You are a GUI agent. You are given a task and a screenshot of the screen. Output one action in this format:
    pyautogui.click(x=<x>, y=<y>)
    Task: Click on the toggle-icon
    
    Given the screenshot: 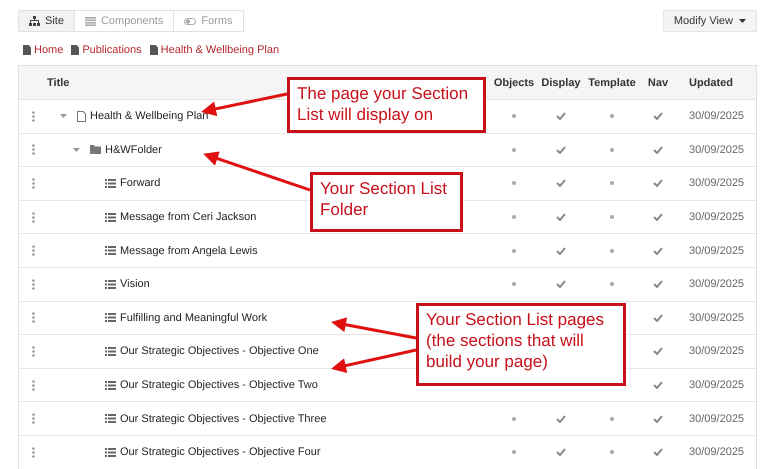 What is the action you would take?
    pyautogui.click(x=190, y=21)
    